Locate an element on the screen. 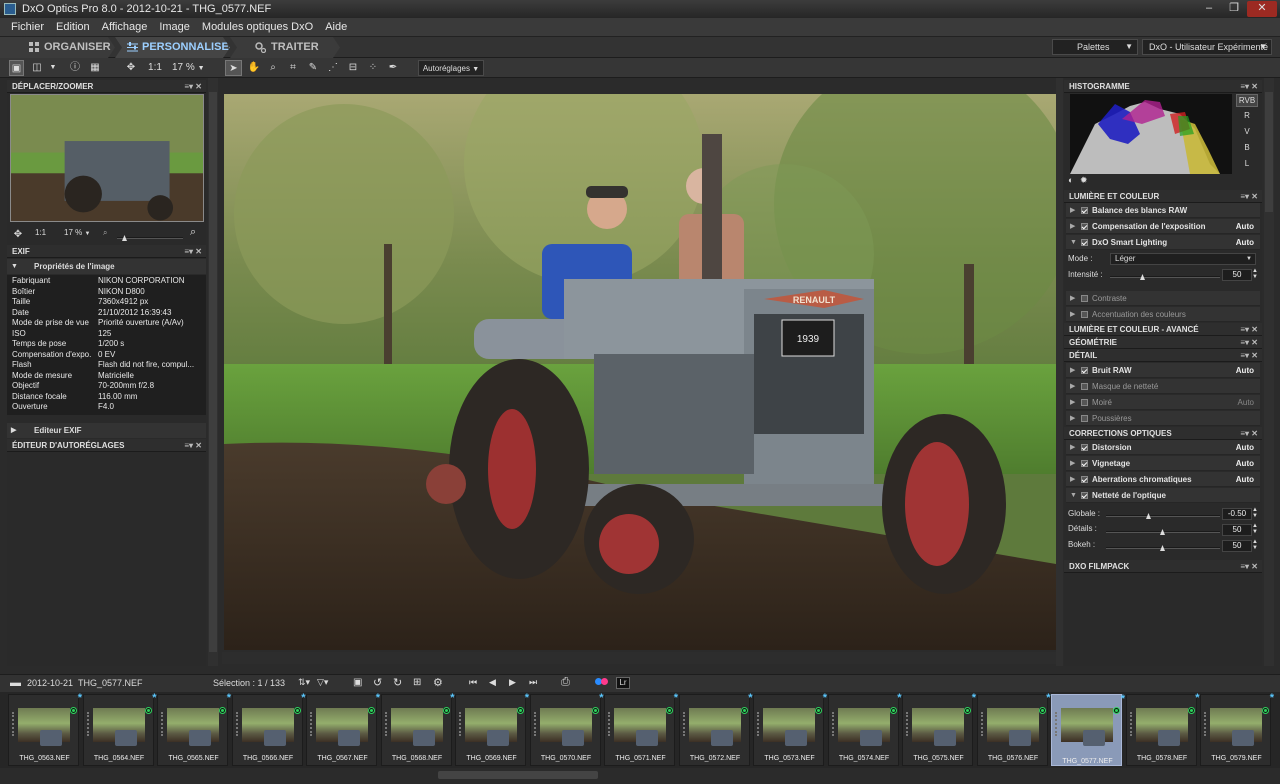 The height and width of the screenshot is (784, 1280). geometry-header: GÉOMÉTRIE ≡▾ ✕ is located at coordinates (1163, 342).